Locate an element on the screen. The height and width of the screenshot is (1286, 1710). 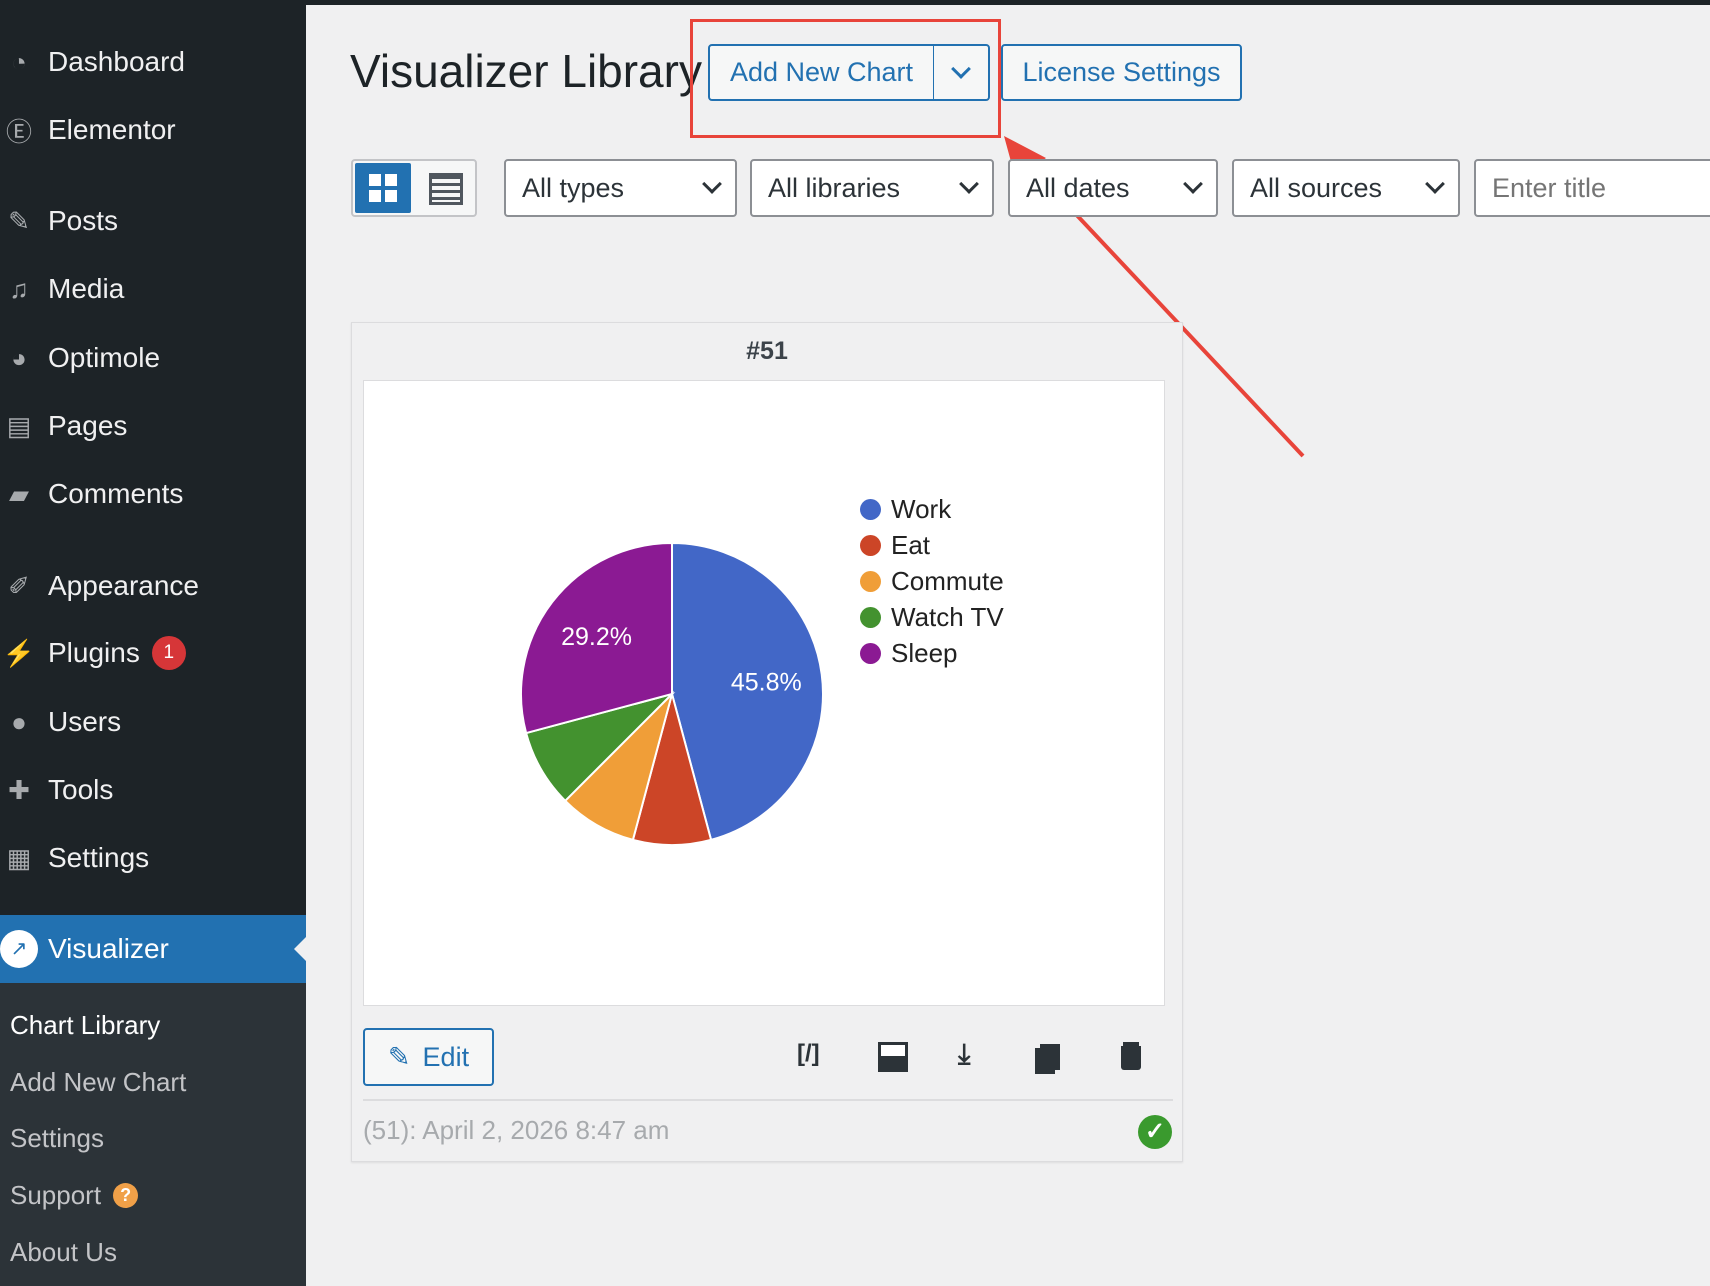
slice-label: 29.2% is located at coordinates (596, 637).